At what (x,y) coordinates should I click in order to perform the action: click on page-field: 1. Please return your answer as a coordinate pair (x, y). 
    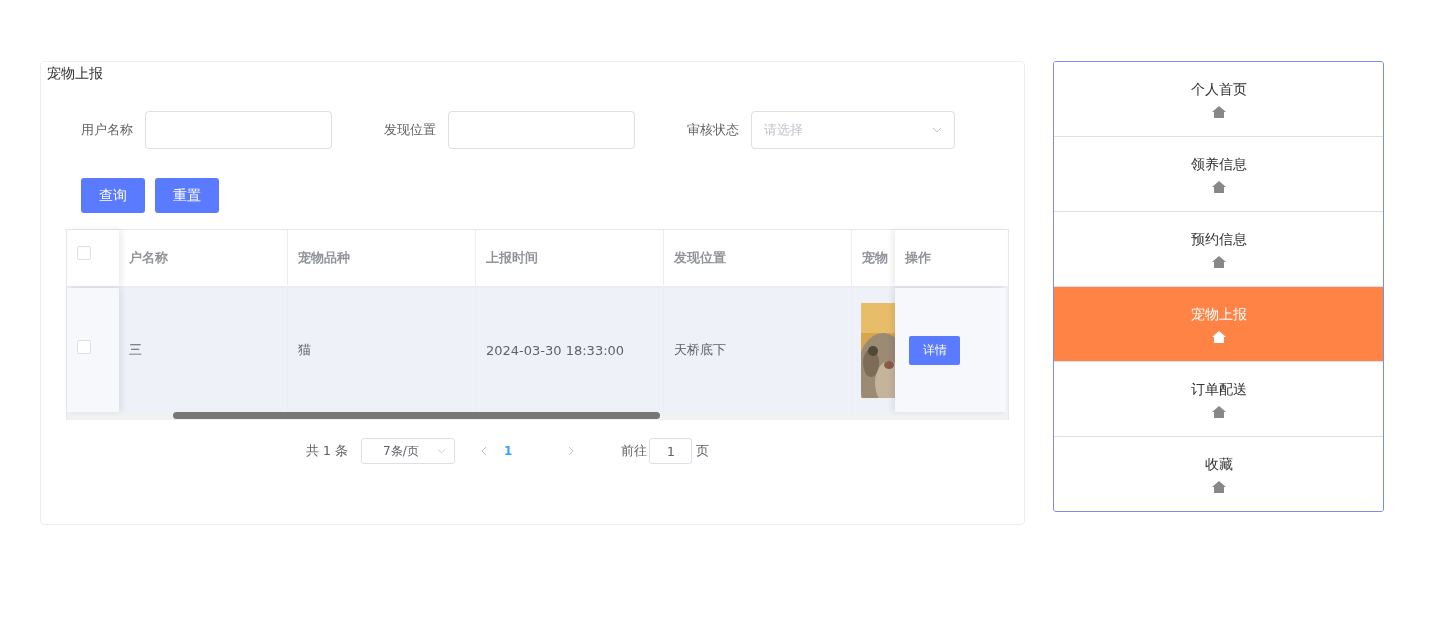
    Looking at the image, I should click on (671, 451).